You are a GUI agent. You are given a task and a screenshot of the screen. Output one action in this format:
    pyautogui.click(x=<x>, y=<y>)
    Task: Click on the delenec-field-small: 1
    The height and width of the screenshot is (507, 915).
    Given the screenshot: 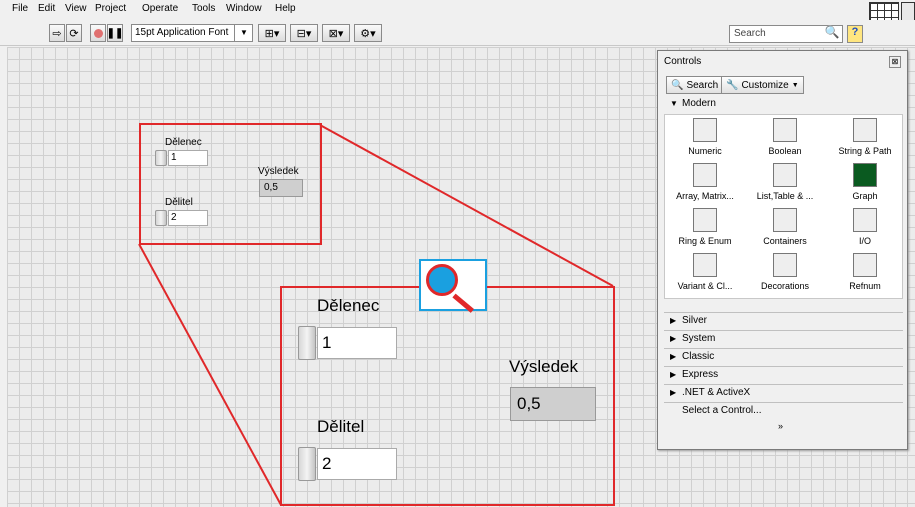 What is the action you would take?
    pyautogui.click(x=188, y=158)
    